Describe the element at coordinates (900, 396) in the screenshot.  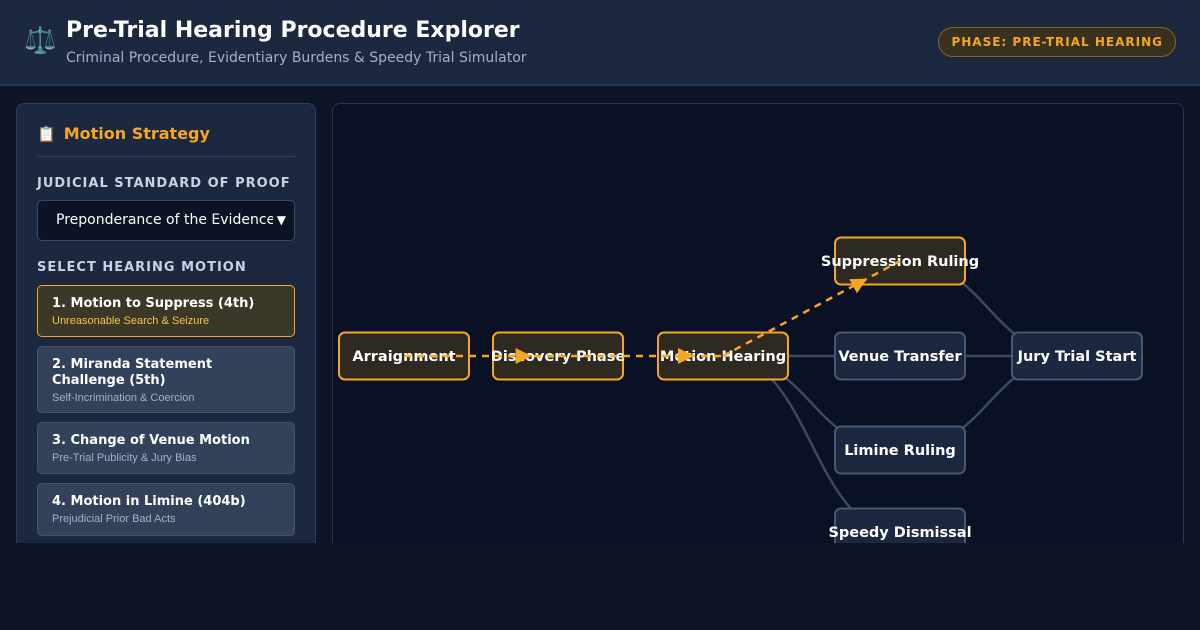
I see `flow-edges` at that location.